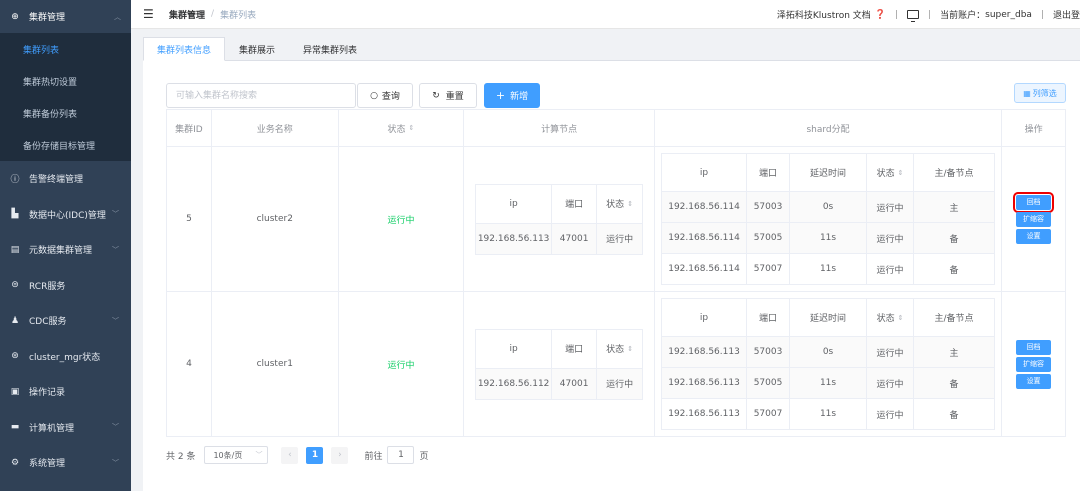  Describe the element at coordinates (880, 15) in the screenshot. I see `help-icon: ❓` at that location.